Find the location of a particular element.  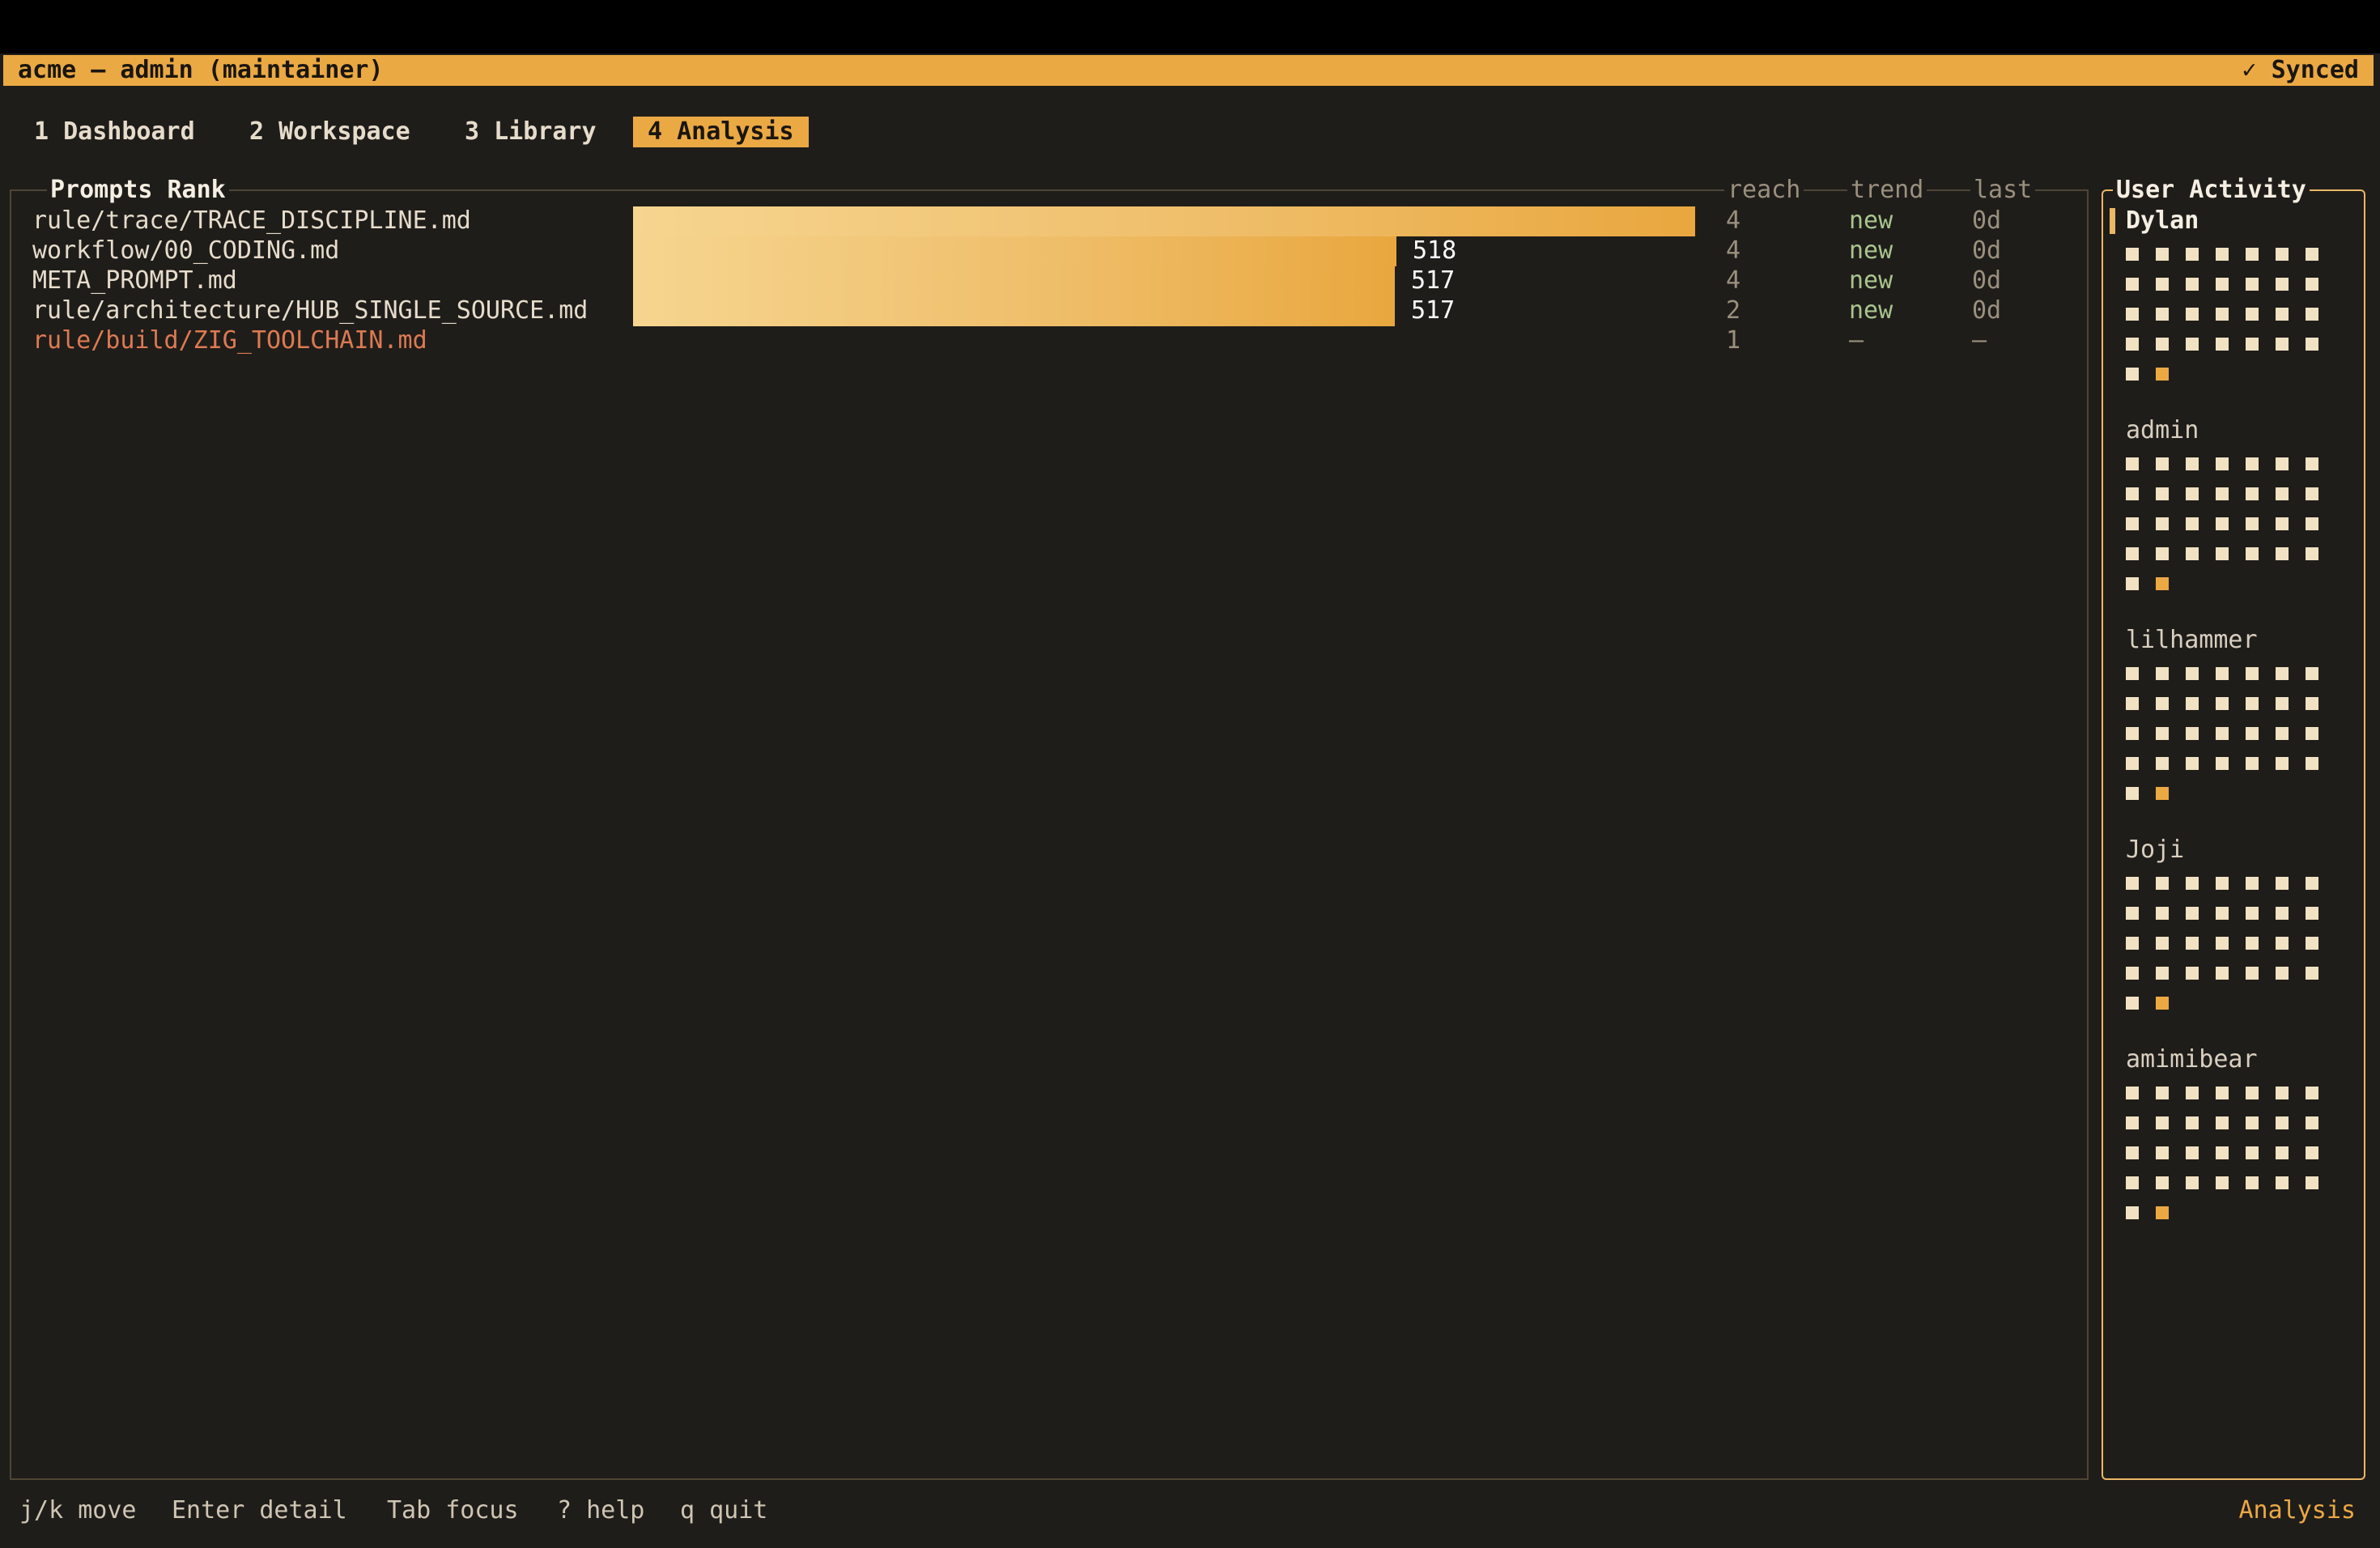

tab-workspace: 2 Workspace is located at coordinates (330, 132).